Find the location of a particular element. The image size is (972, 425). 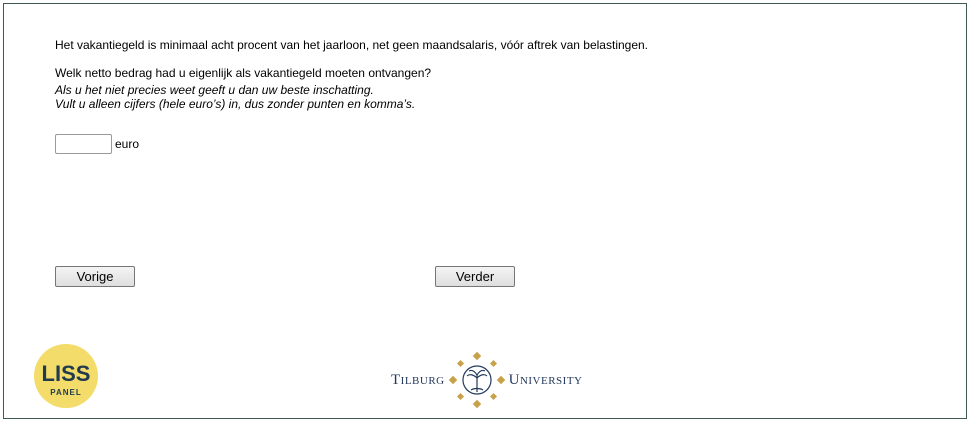

liss-panel-logo: LISS PANEL is located at coordinates (66, 376).